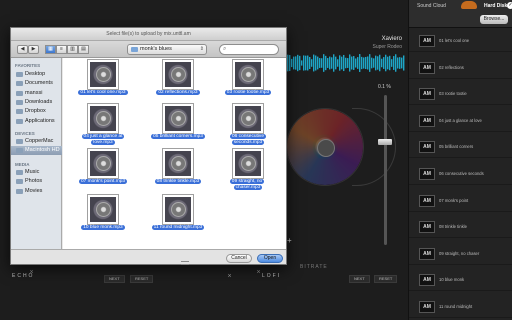 This screenshot has height=320, width=512. Describe the element at coordinates (178, 137) in the screenshot. I see `file-name: 05 brilliant corners.mp3` at that location.